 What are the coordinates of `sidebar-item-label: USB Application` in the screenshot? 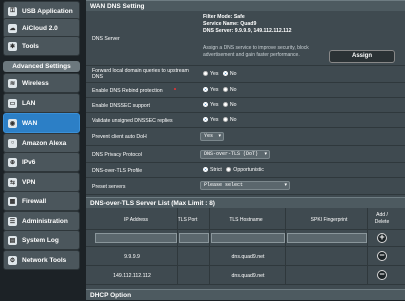 It's located at (47, 11).